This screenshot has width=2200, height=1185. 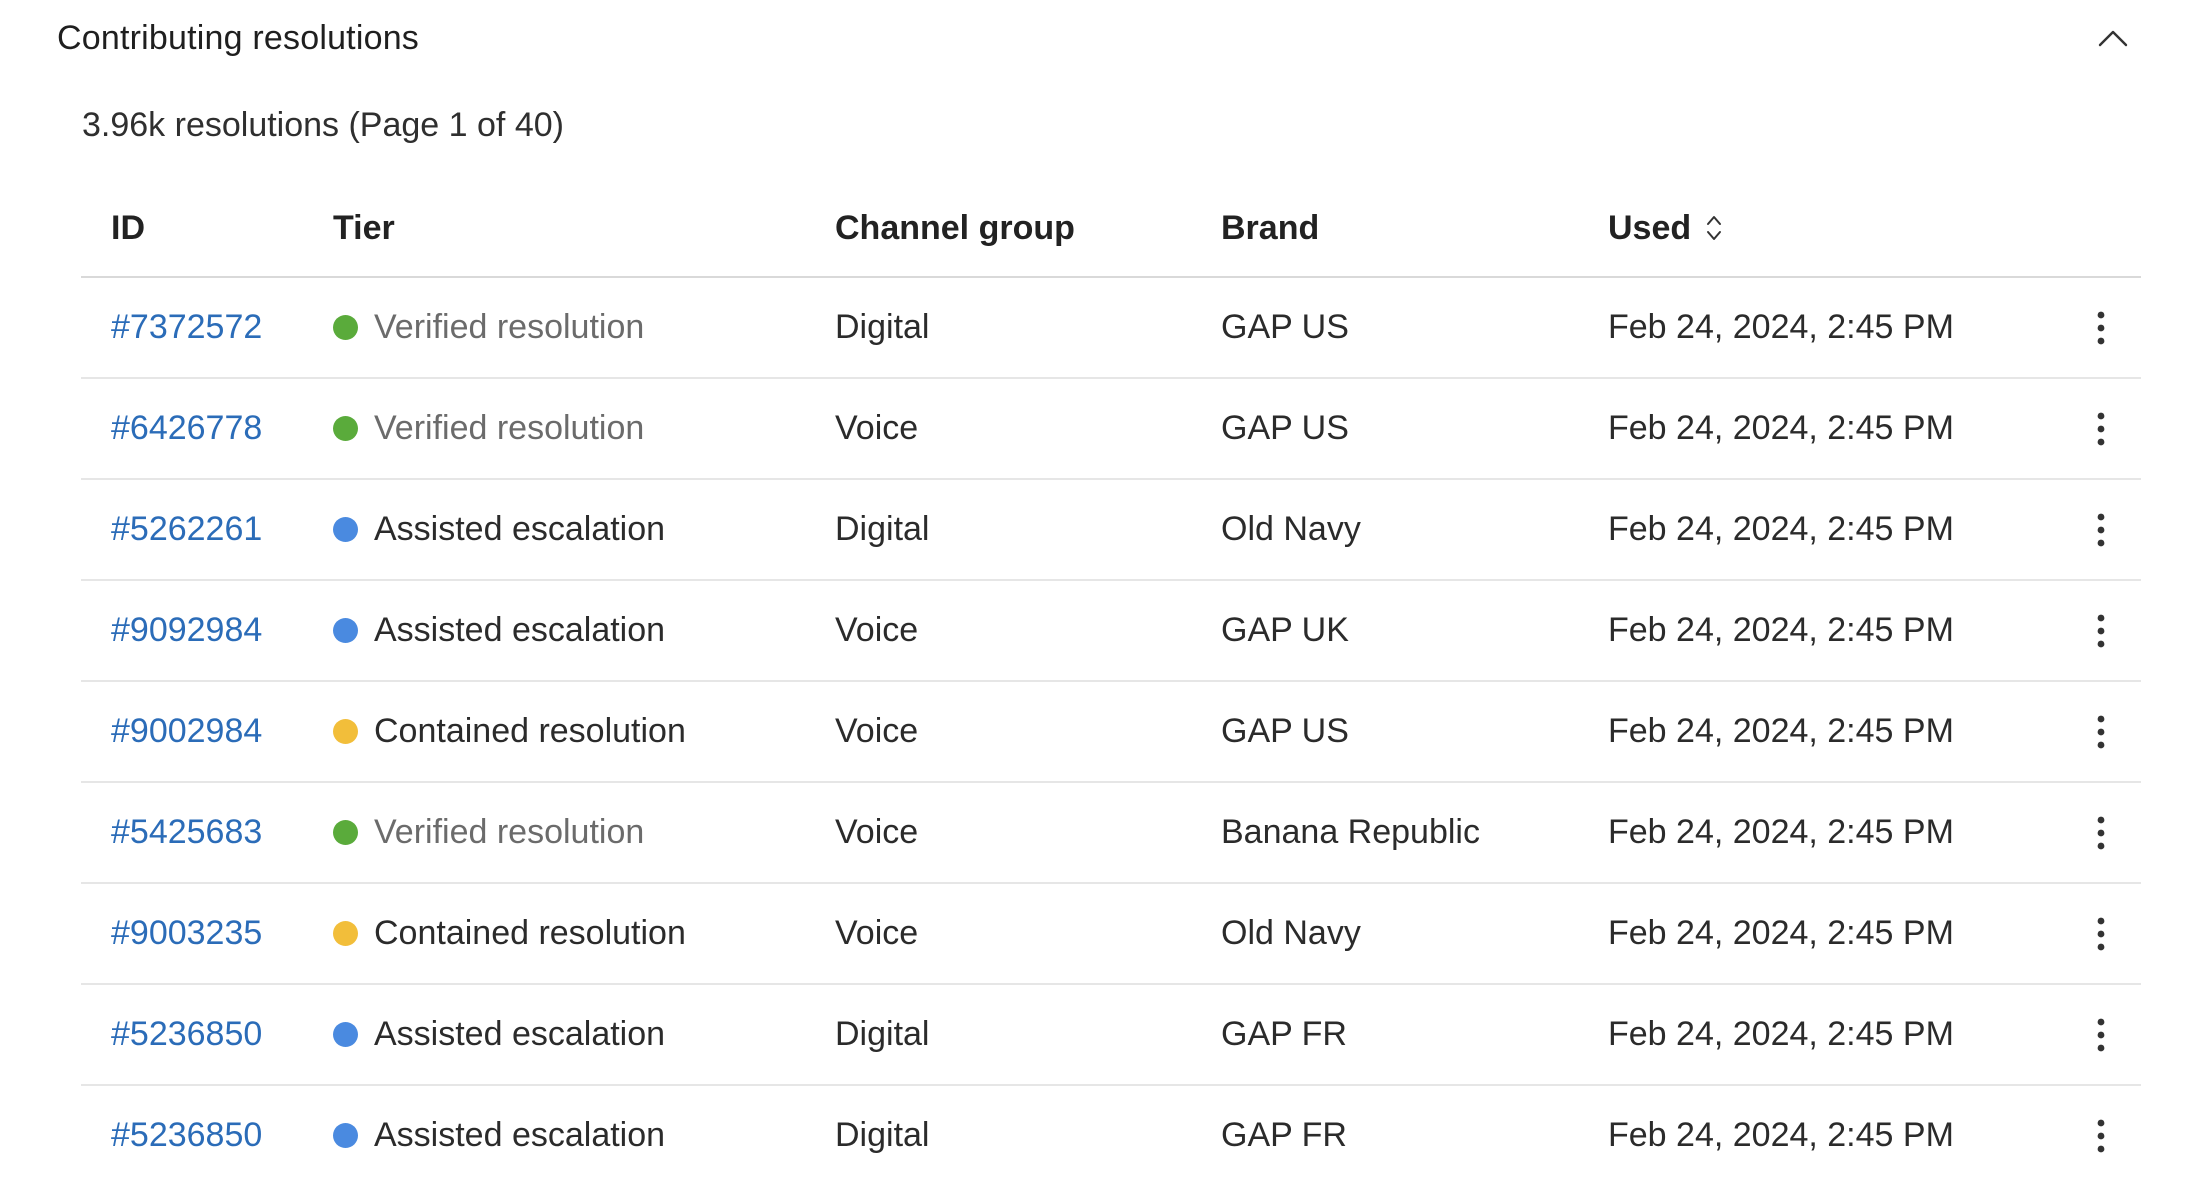 I want to click on cell-id: #9002984, so click(x=207, y=731).